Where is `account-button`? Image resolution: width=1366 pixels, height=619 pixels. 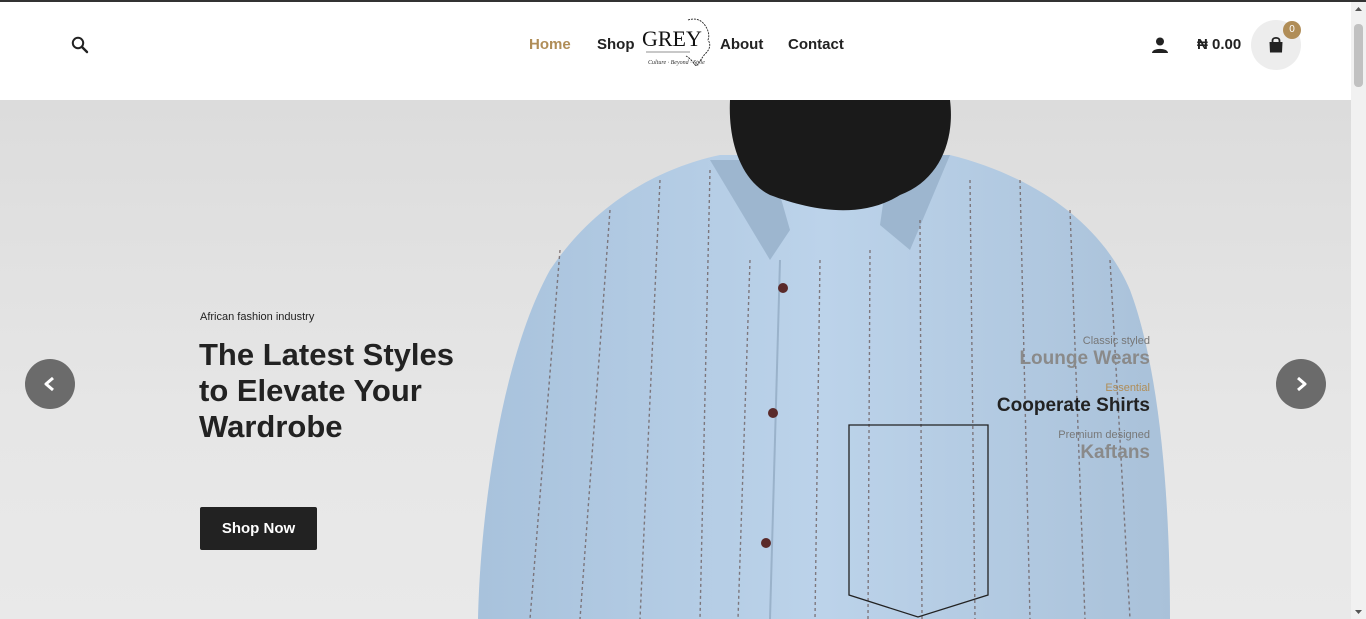 account-button is located at coordinates (1160, 45).